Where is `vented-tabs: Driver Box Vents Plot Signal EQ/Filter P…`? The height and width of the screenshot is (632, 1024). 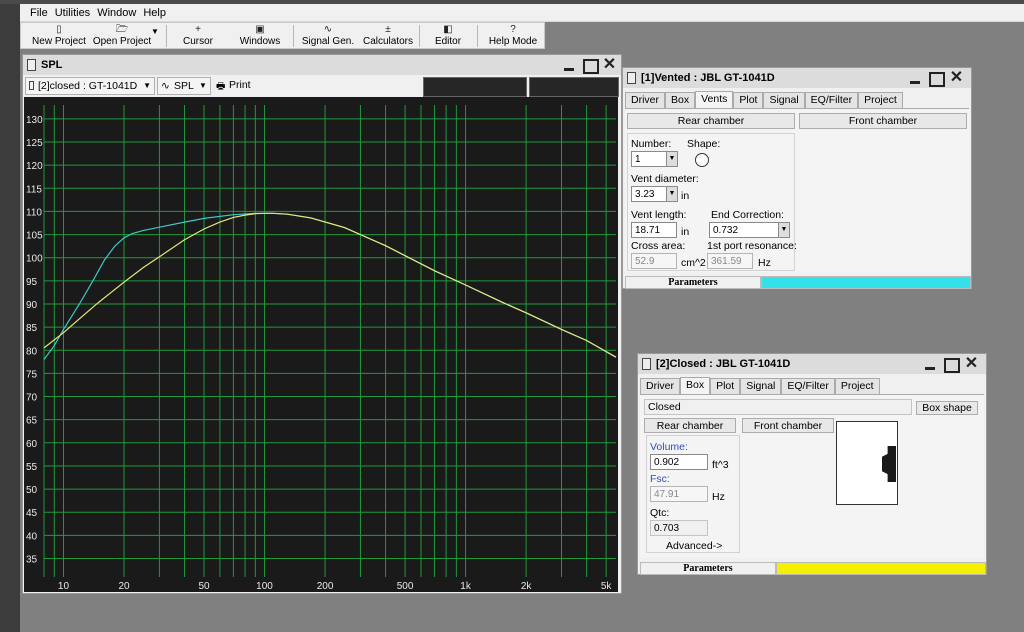
vented-tabs: Driver Box Vents Plot Signal EQ/Filter P… is located at coordinates (764, 99).